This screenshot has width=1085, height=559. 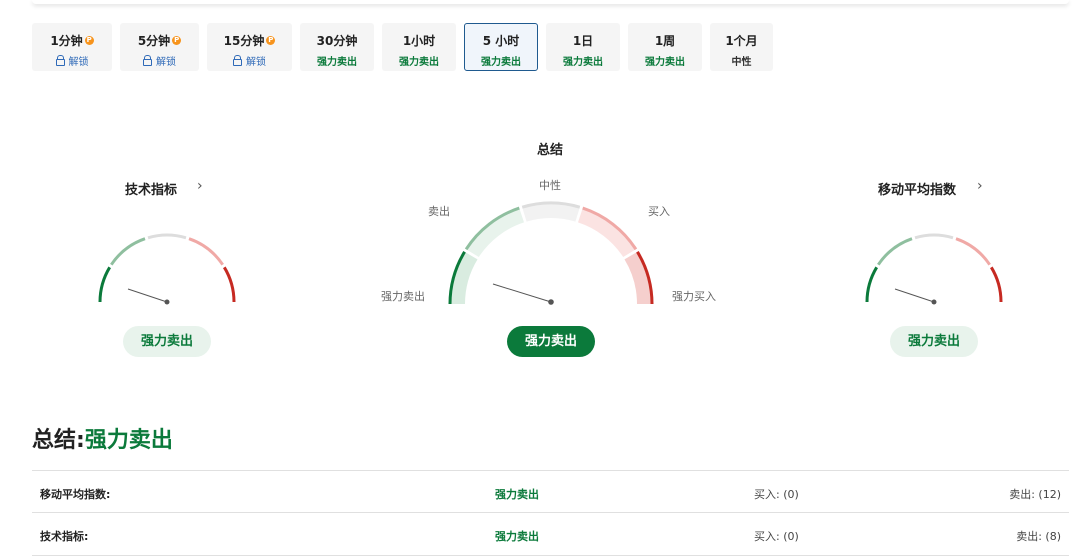 I want to click on tab-label: 5分钟, so click(x=154, y=41).